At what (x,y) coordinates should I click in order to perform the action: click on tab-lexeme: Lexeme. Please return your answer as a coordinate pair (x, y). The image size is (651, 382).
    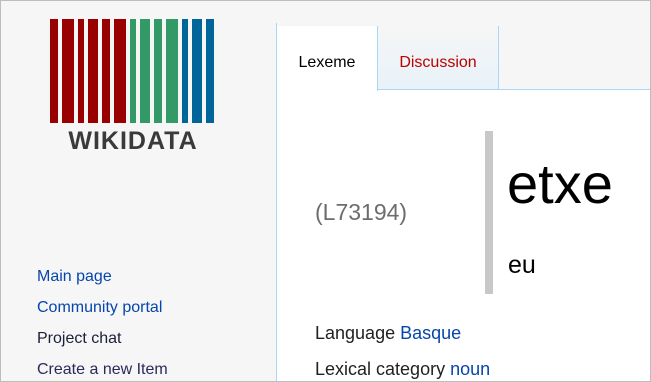
    Looking at the image, I should click on (327, 58).